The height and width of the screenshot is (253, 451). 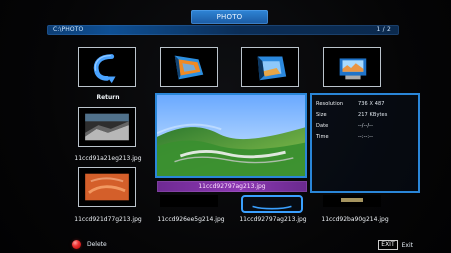 What do you see at coordinates (321, 114) in the screenshot?
I see `info-label-size: Size` at bounding box center [321, 114].